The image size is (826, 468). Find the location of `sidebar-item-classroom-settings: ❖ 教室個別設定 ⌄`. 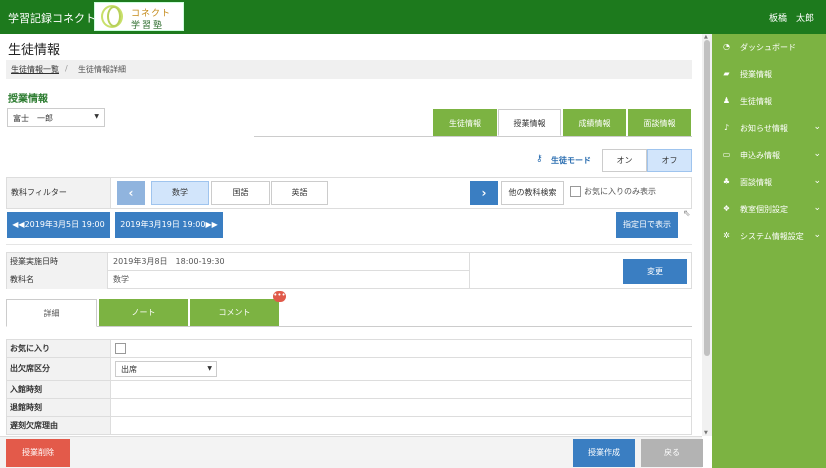

sidebar-item-classroom-settings: ❖ 教室個別設定 ⌄ is located at coordinates (769, 209).